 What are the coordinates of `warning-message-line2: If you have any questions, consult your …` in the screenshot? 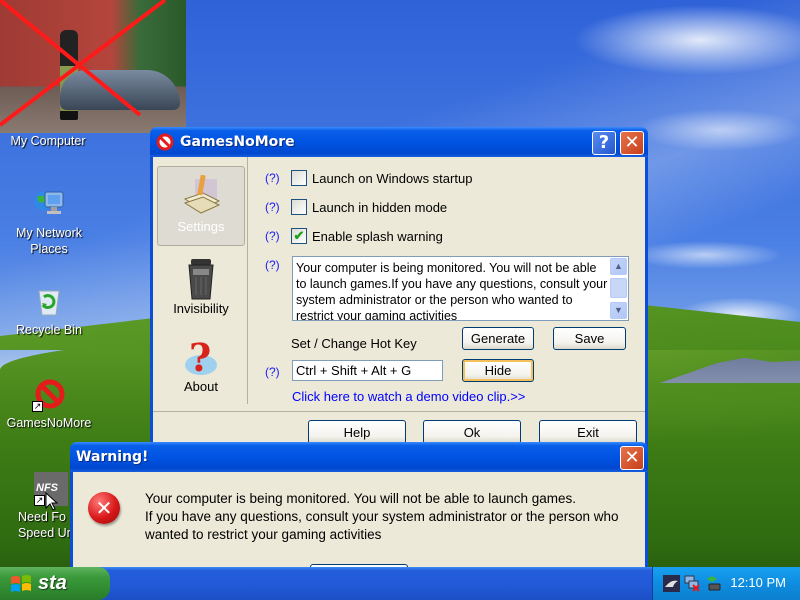 It's located at (382, 525).